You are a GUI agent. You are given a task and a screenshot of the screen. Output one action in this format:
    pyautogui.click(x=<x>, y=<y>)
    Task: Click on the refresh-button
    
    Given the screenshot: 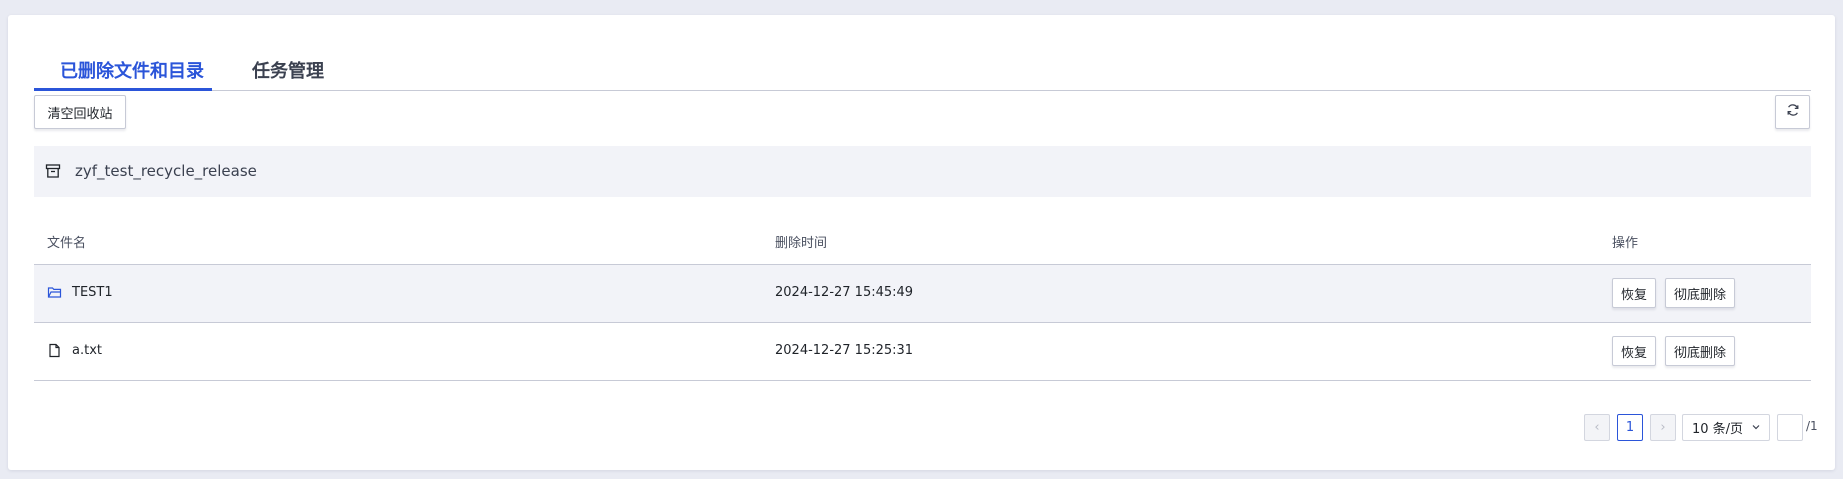 What is the action you would take?
    pyautogui.click(x=1792, y=112)
    